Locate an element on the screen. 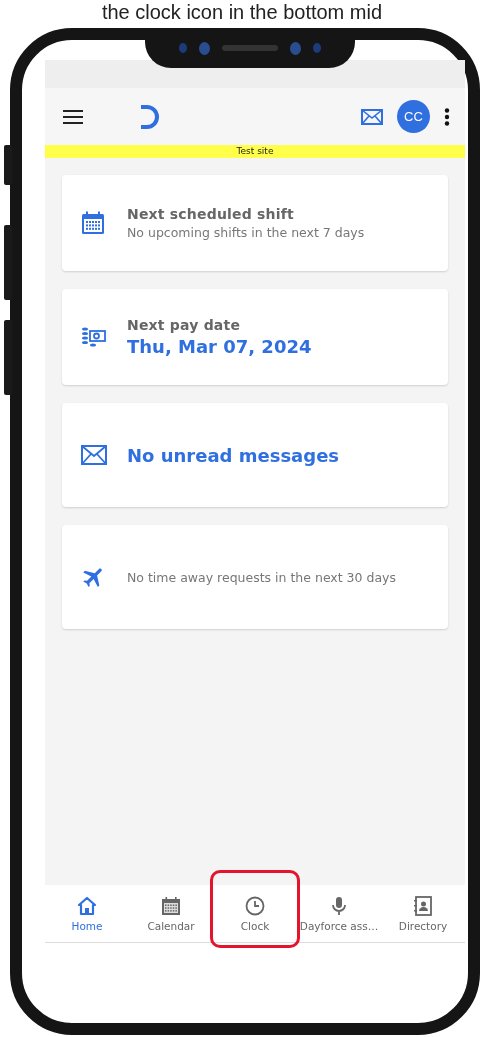 Image resolution: width=484 pixels, height=1037 pixels. test-site-banner: Test site is located at coordinates (255, 151).